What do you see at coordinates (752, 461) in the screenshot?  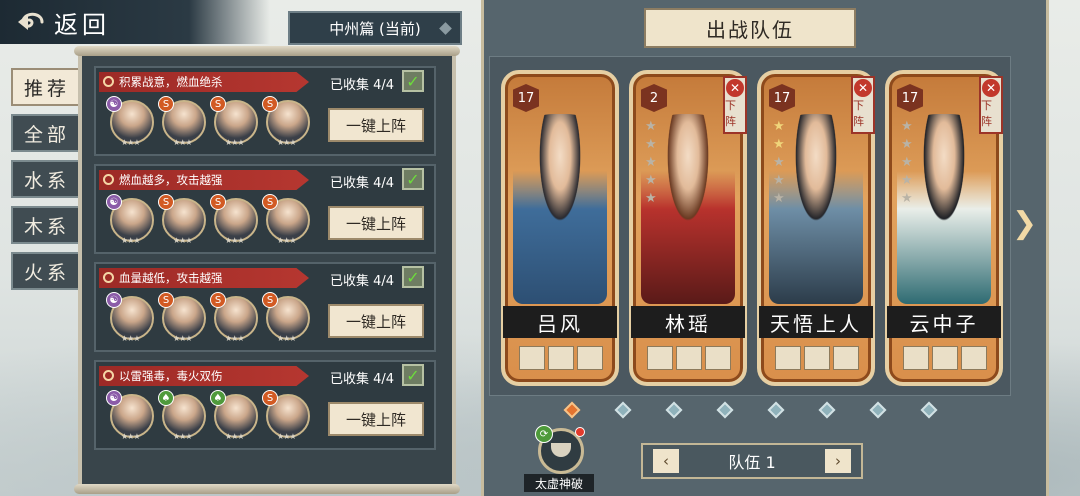 I see `team-selector: ‹ 队伍 1 ›` at bounding box center [752, 461].